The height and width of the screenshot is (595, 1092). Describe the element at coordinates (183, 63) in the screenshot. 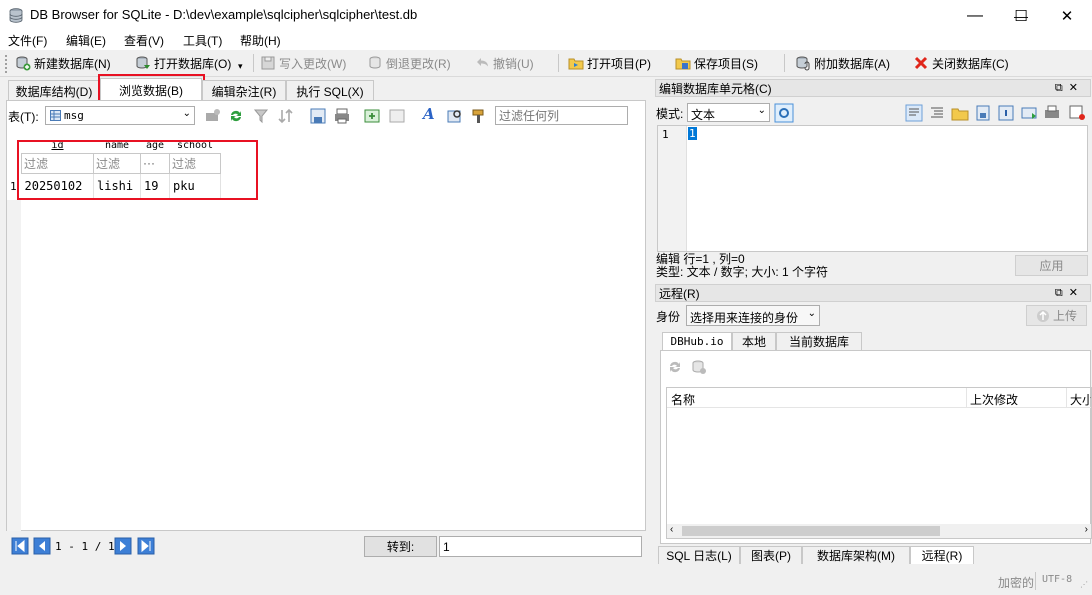

I see `open-database-button: 打开数据库(O)` at that location.